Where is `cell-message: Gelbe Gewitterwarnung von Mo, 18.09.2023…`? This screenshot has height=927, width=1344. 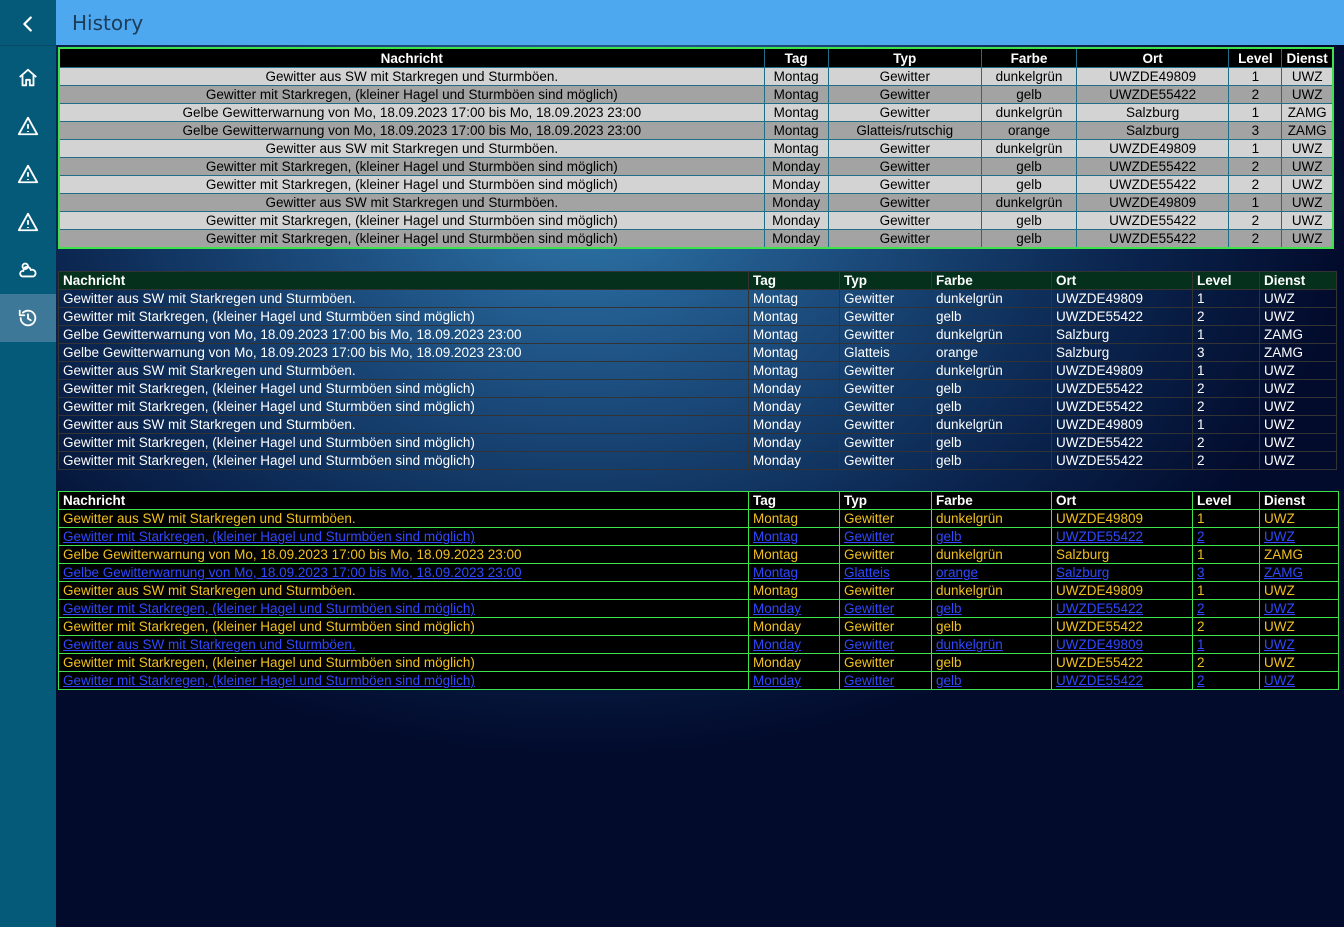
cell-message: Gelbe Gewitterwarnung von Mo, 18.09.2023… is located at coordinates (403, 352).